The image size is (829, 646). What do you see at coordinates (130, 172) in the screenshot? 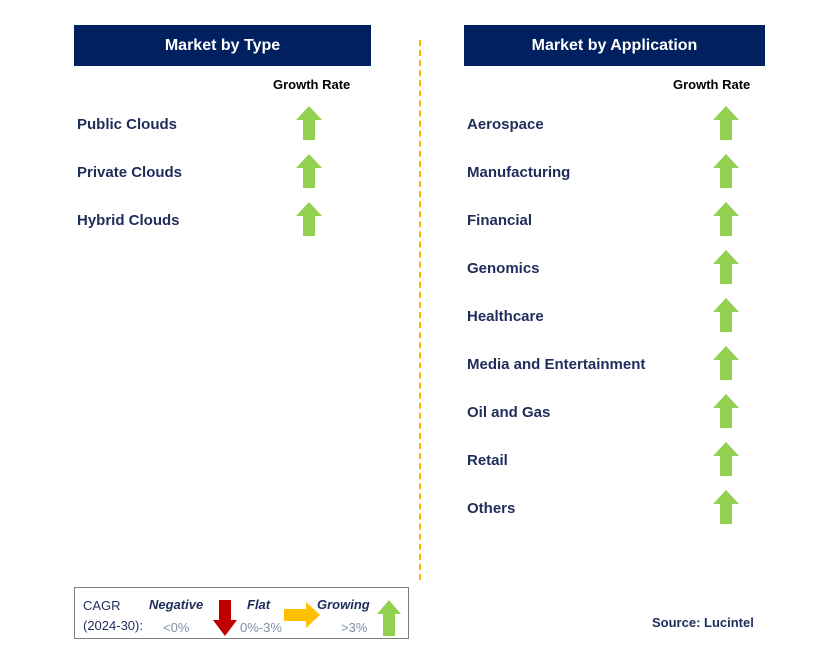
I see `row-label: Private Clouds` at bounding box center [130, 172].